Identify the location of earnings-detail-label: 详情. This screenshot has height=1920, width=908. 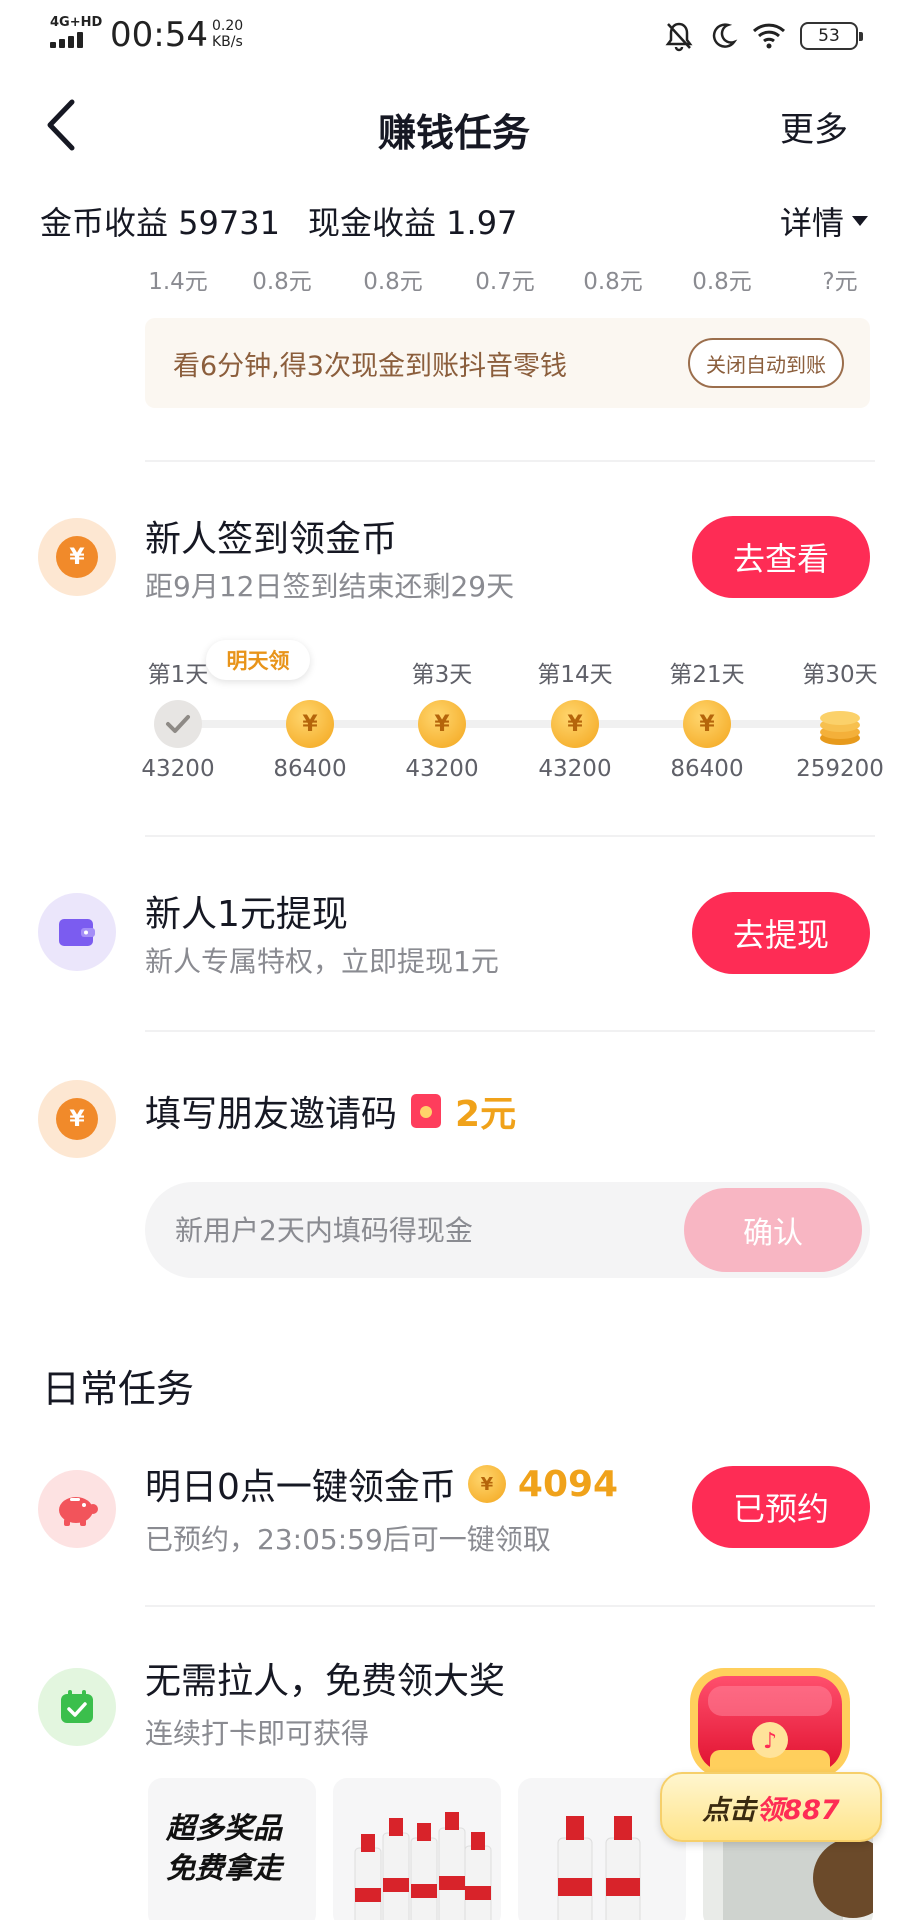
(811, 223).